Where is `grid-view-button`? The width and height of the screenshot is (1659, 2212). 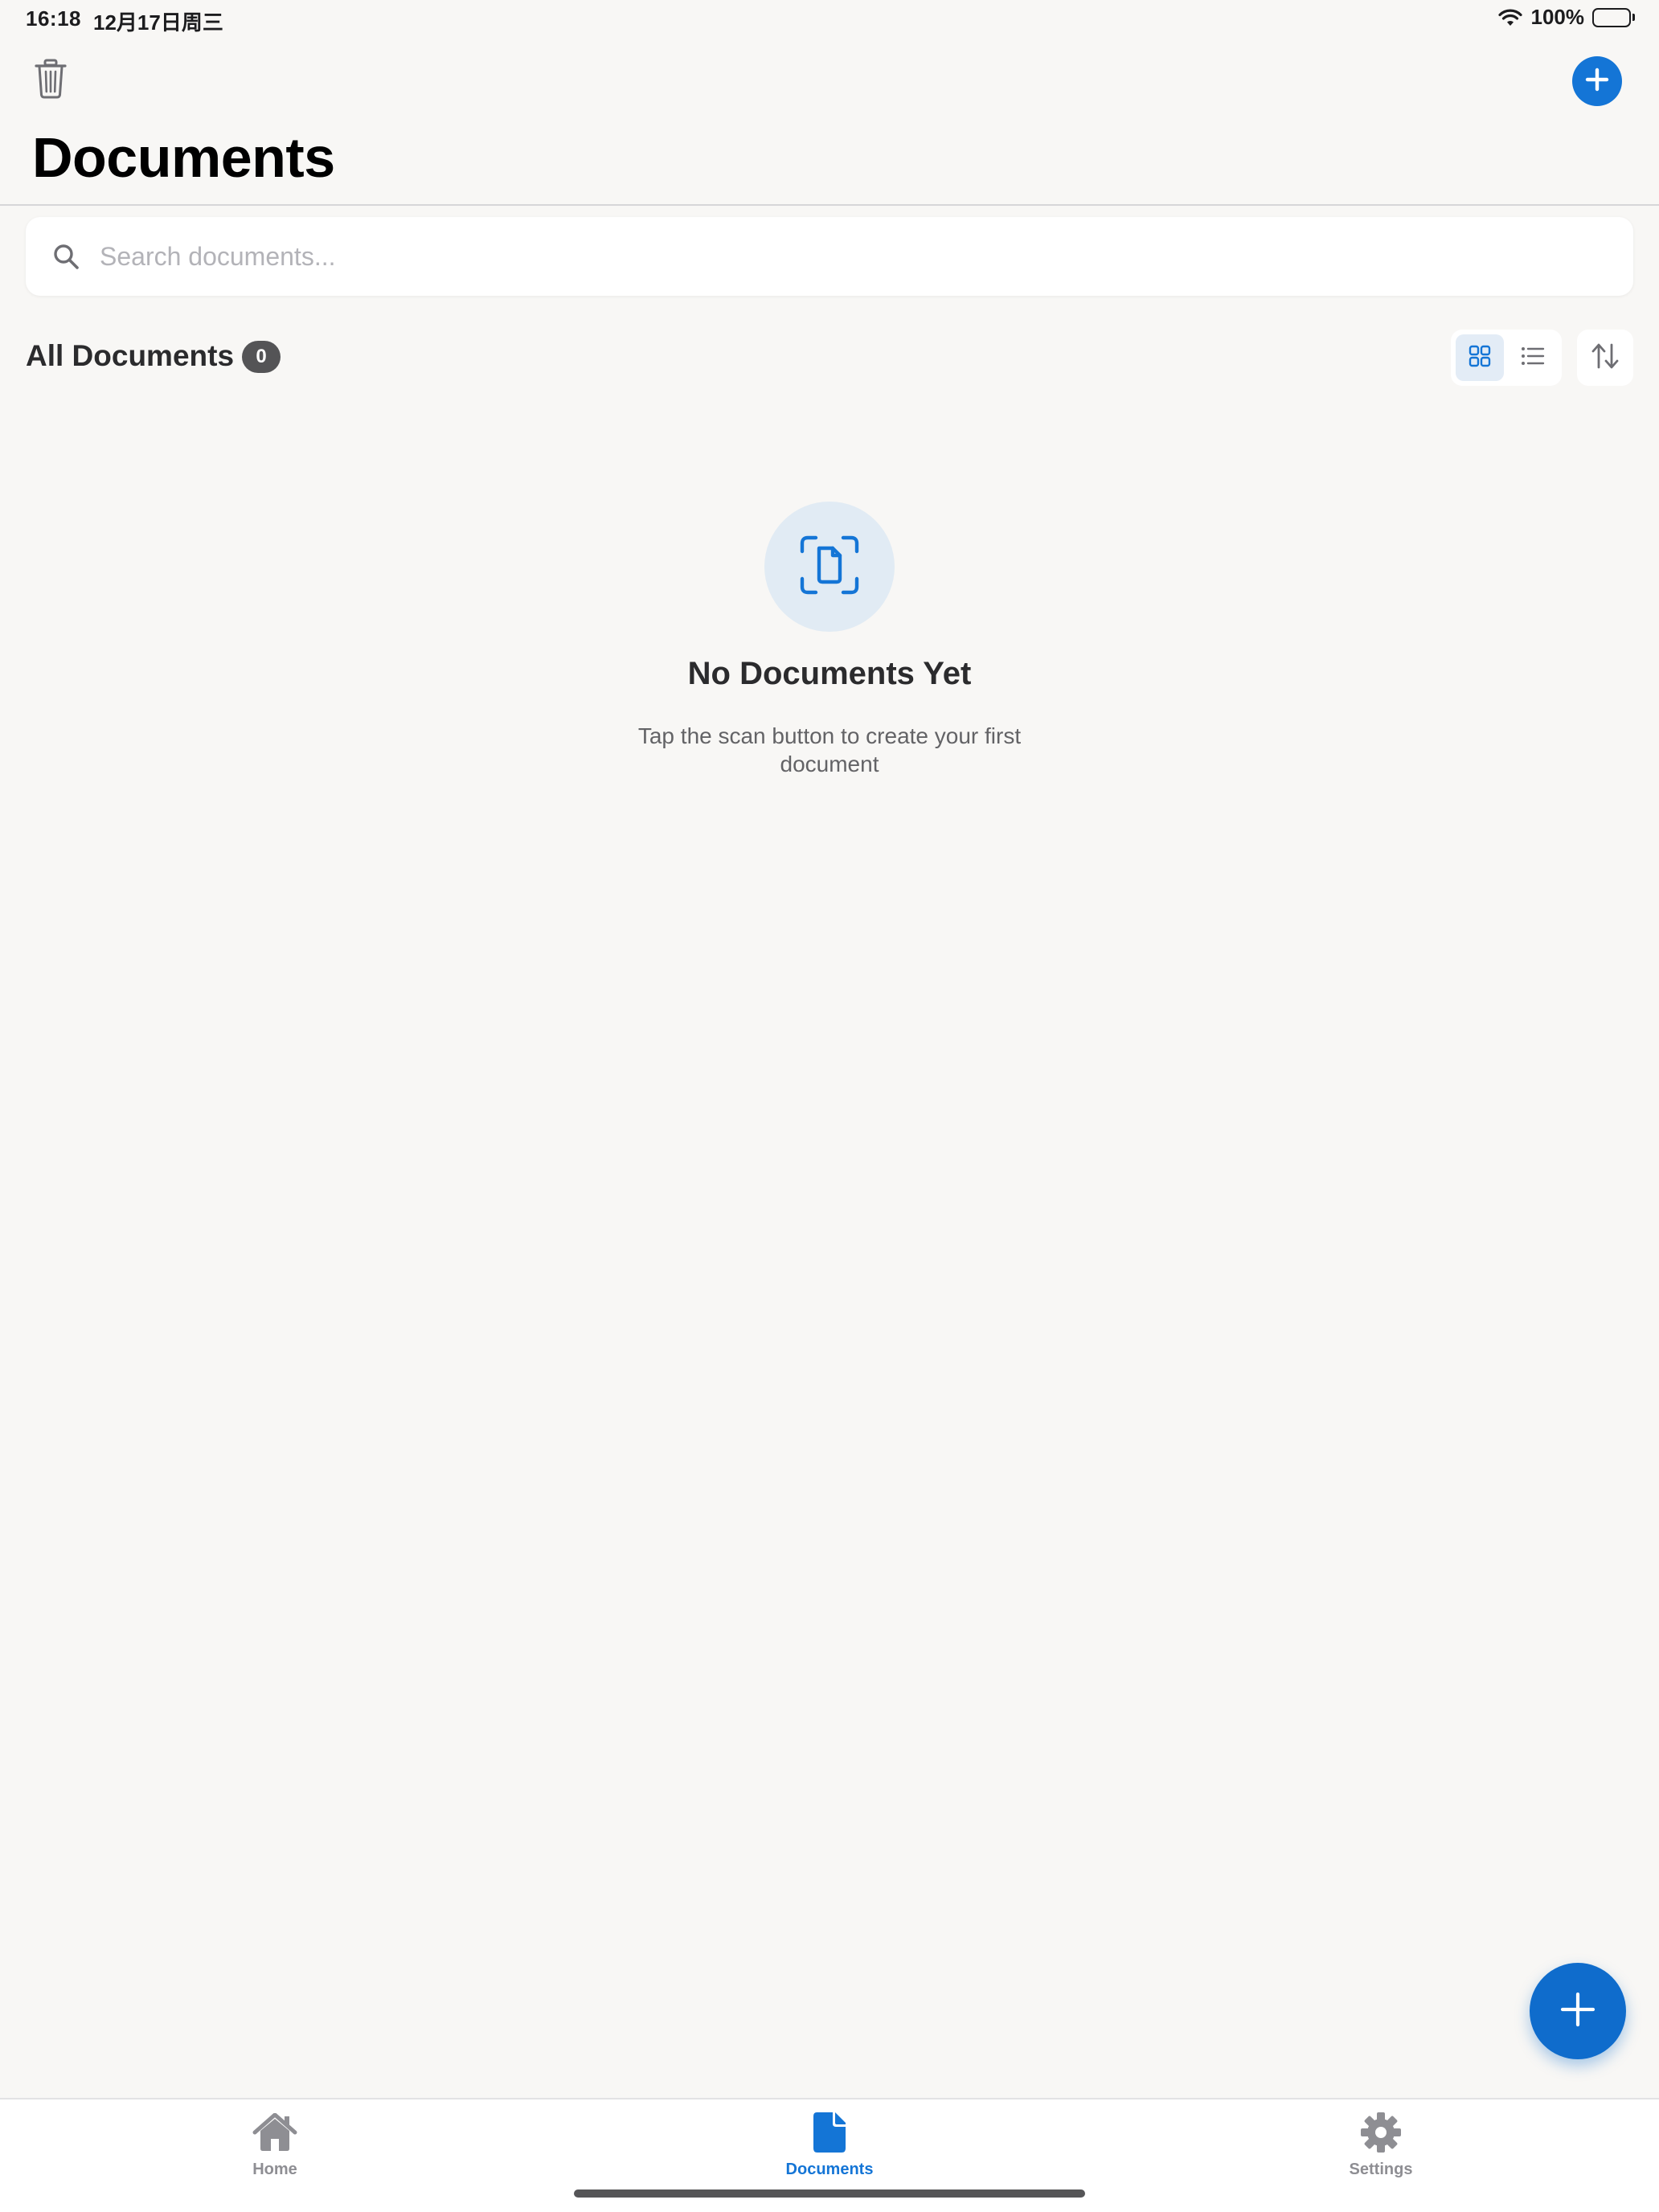
grid-view-button is located at coordinates (1480, 357).